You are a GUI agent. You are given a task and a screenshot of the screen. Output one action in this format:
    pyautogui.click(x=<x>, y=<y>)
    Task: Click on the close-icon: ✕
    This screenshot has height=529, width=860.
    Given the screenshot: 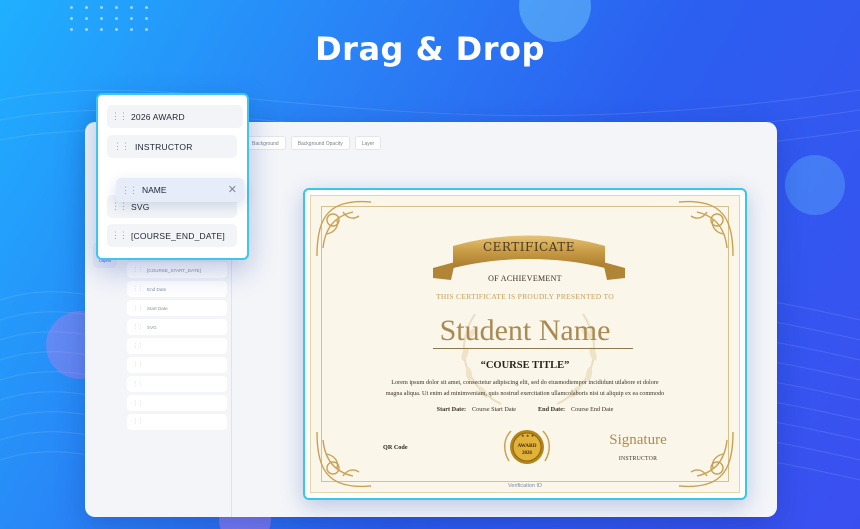 What is the action you would take?
    pyautogui.click(x=232, y=189)
    